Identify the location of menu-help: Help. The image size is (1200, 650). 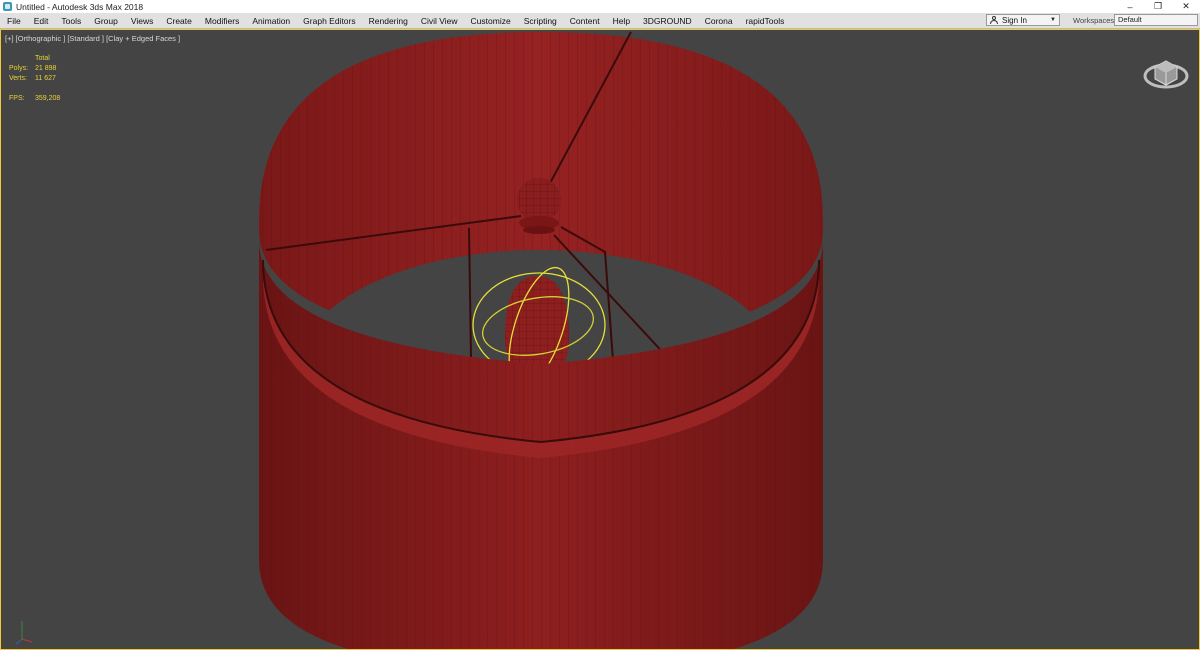
(621, 21).